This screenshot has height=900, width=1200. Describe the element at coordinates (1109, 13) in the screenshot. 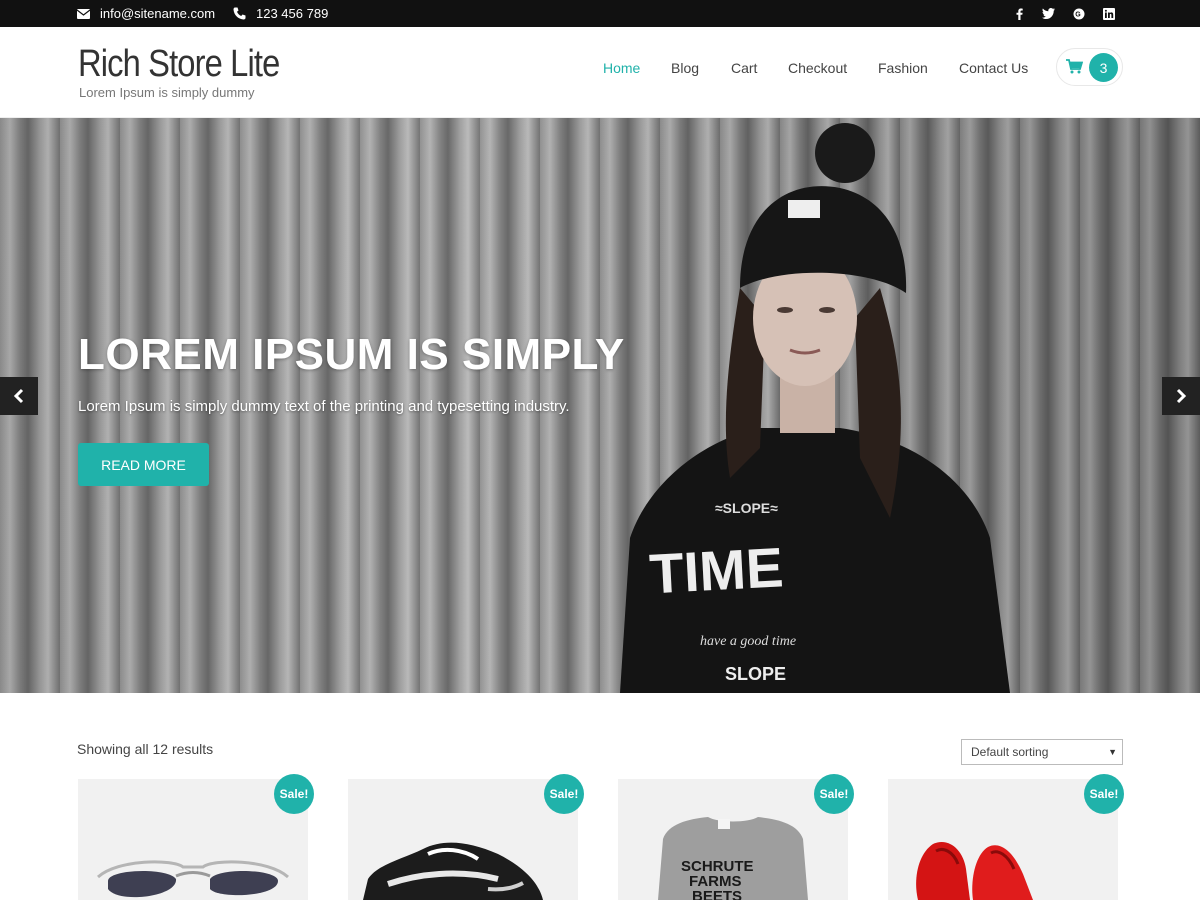

I see `linkedin-icon` at that location.